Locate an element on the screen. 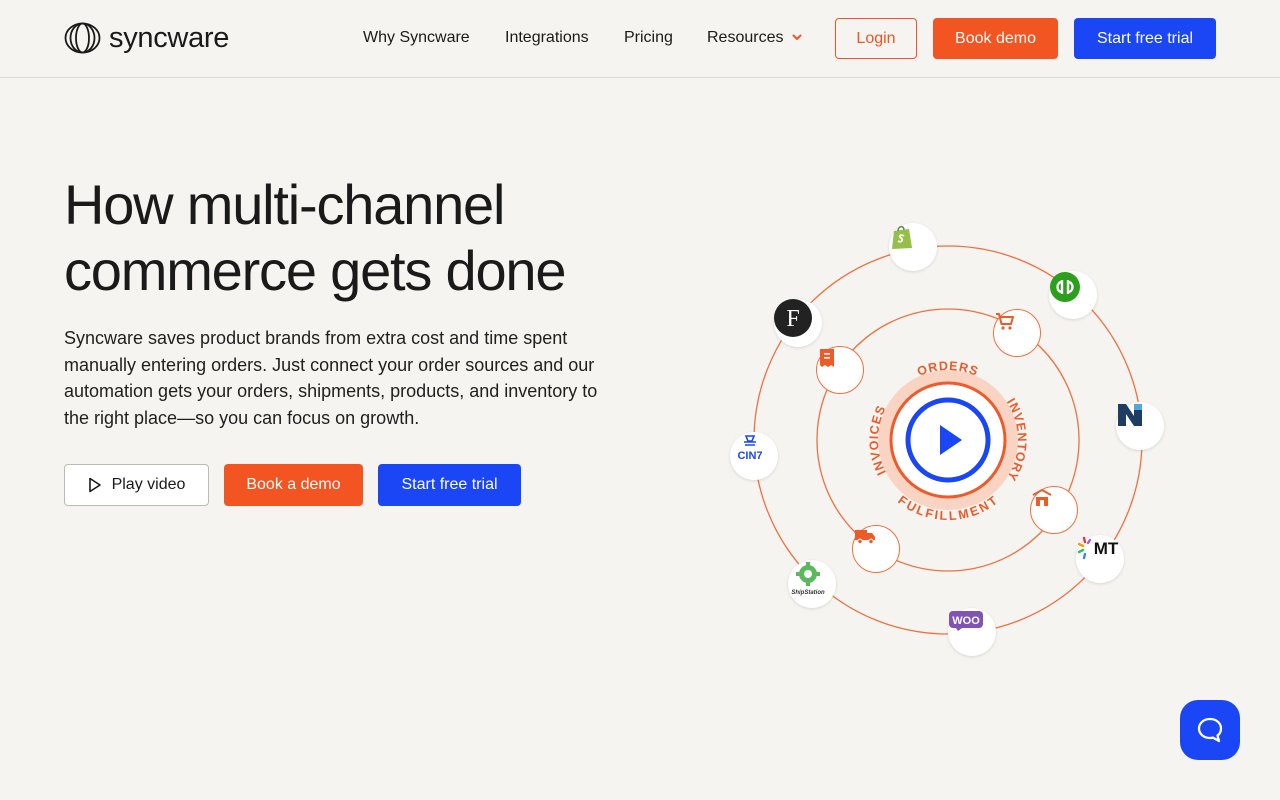 Image resolution: width=1280 pixels, height=800 pixels. start-trial-button: Start free trial is located at coordinates (1145, 38).